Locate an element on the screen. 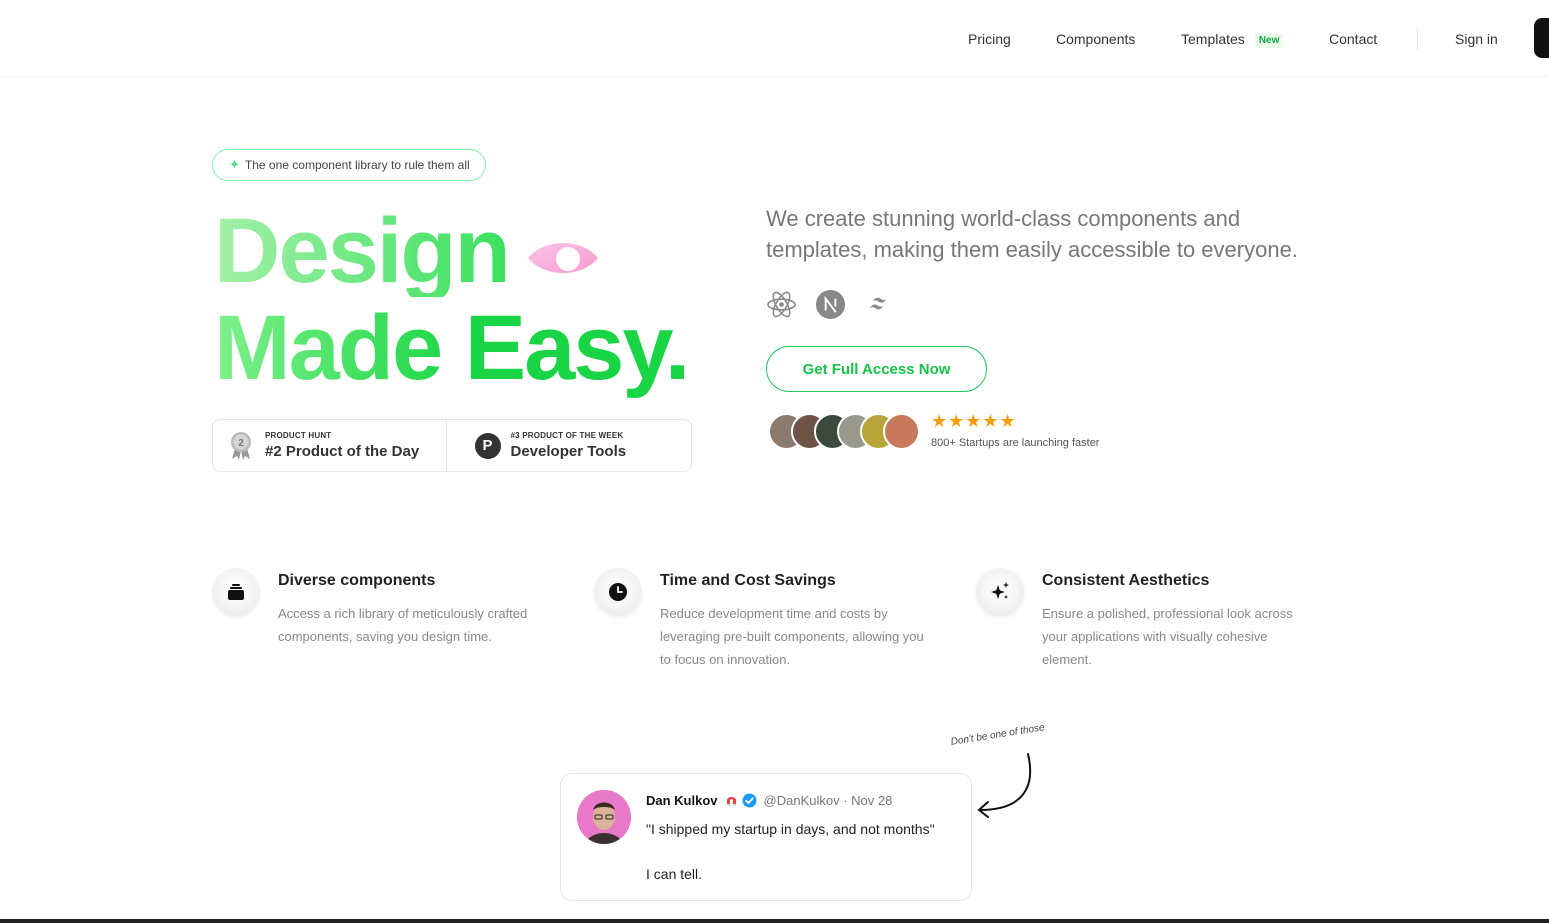 This screenshot has width=1549, height=923. headline-easy: Easy. is located at coordinates (577, 348).